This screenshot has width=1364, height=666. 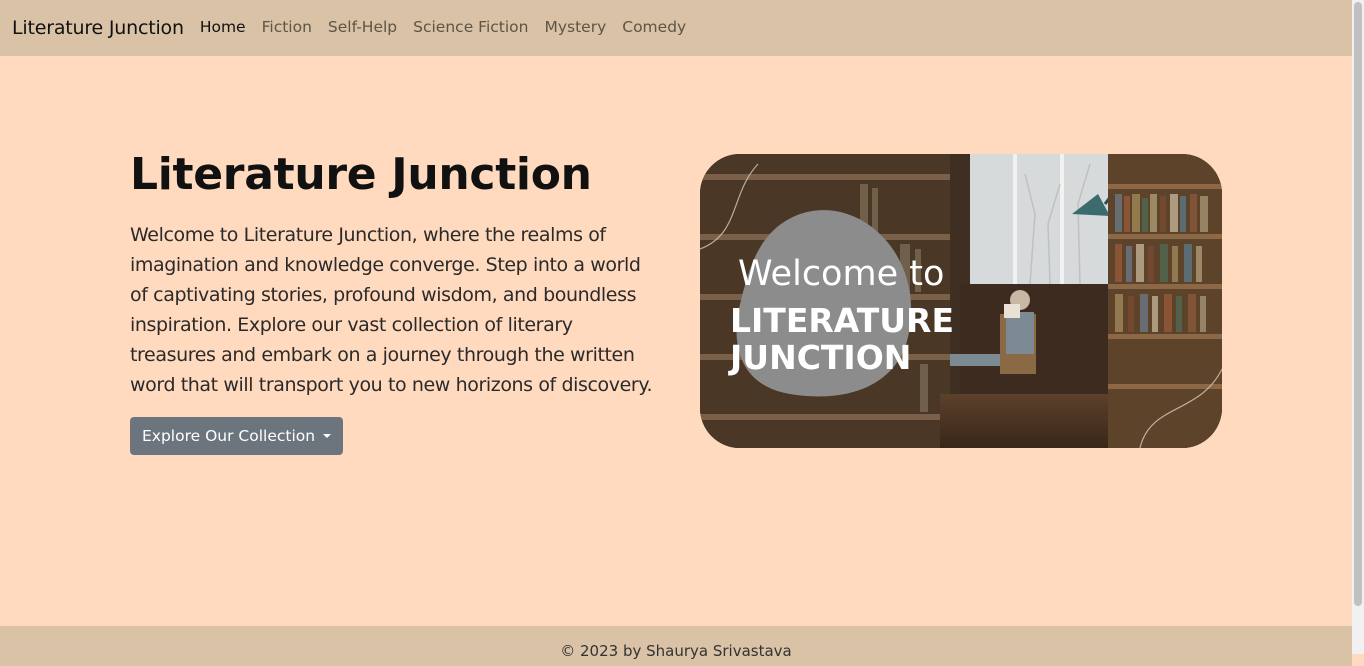 I want to click on brand-link: Literature Junction, so click(x=98, y=28).